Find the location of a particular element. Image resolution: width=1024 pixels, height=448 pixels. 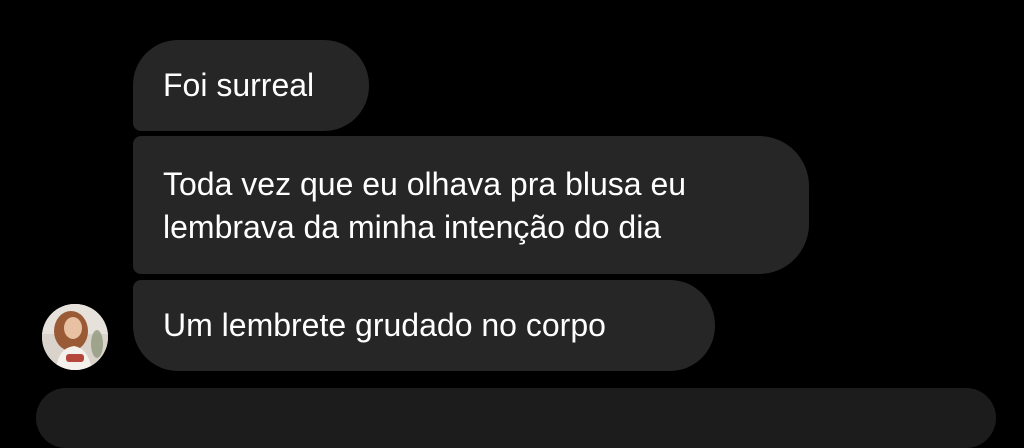

message-text-line: Toda vez que eu olhava pra blusa eu is located at coordinates (425, 184).